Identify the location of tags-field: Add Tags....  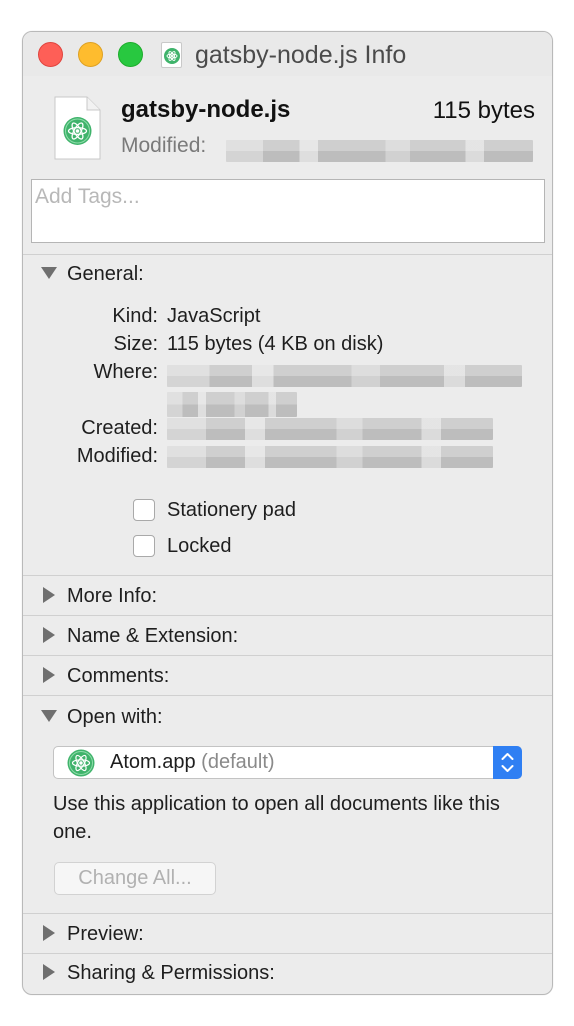
(288, 211).